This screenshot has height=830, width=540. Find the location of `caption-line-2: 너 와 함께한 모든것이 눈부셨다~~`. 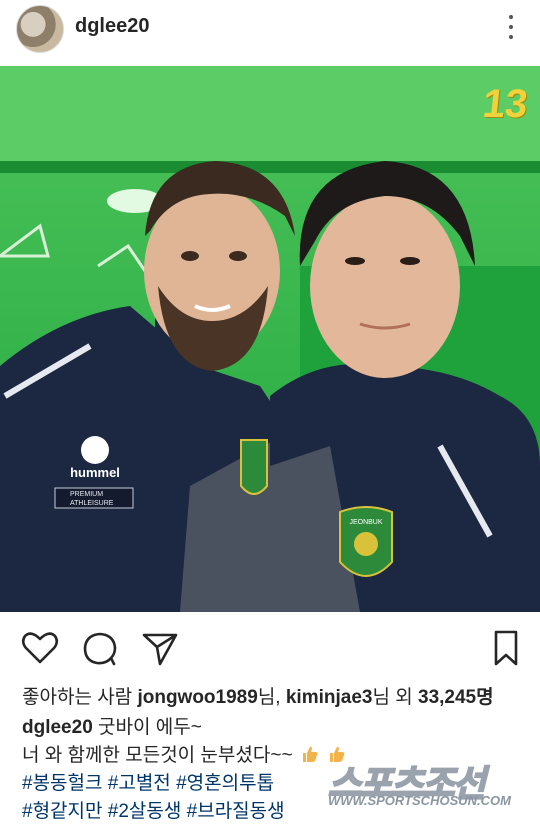

caption-line-2: 너 와 함께한 모든것이 눈부셨다~~ is located at coordinates (184, 753).